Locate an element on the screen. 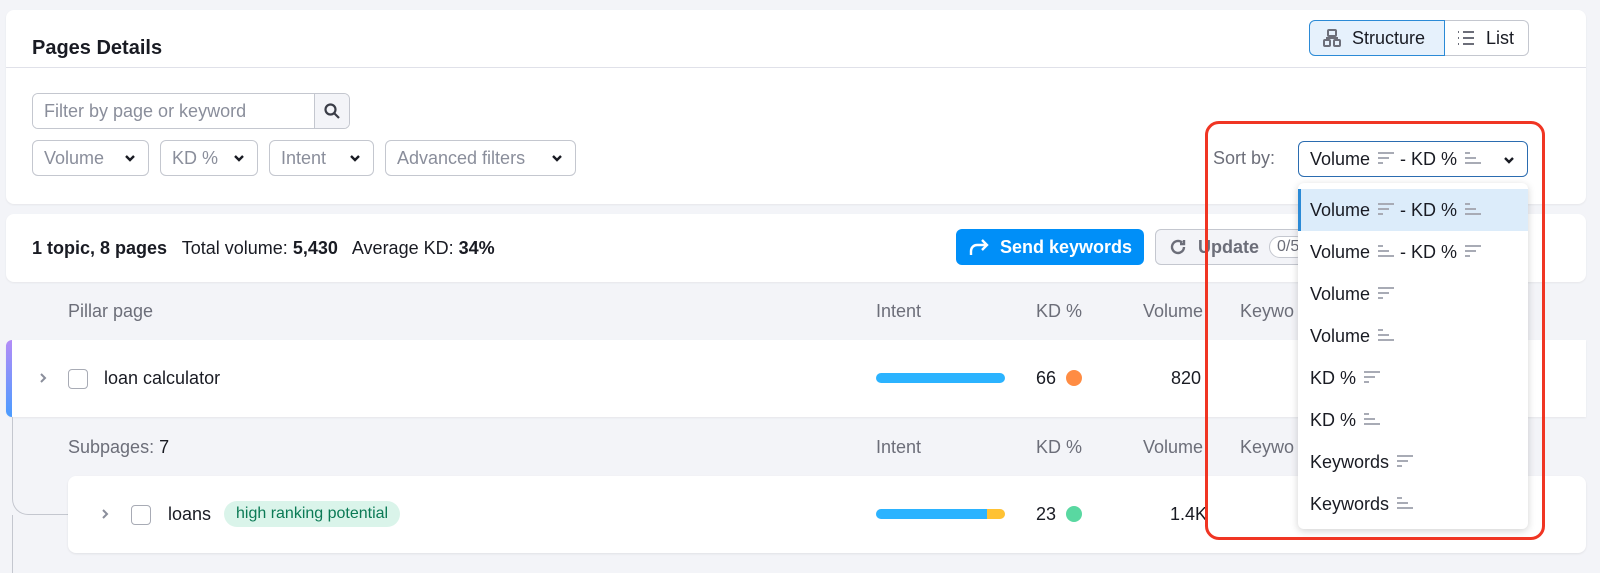 This screenshot has width=1600, height=573. volume-value: 1.4K is located at coordinates (1189, 514).